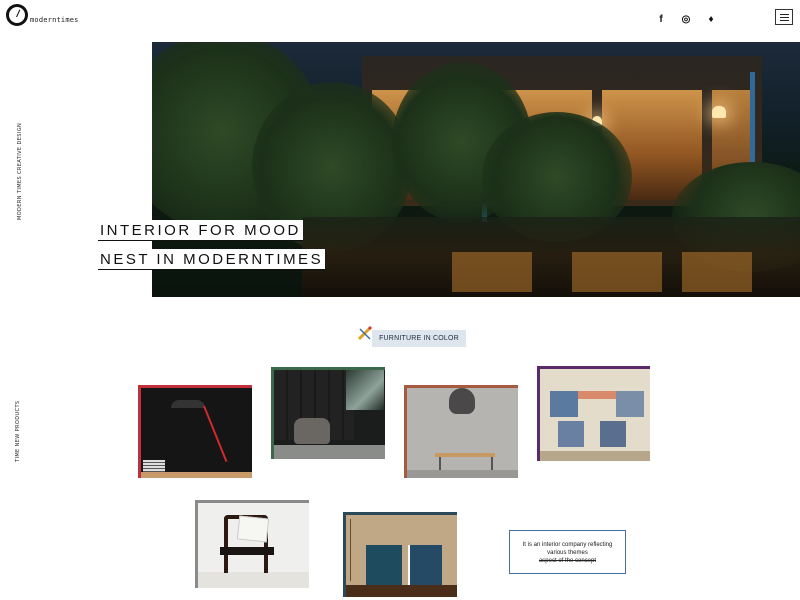  What do you see at coordinates (567, 561) in the screenshot?
I see `about-line-3: aspect of the concept` at bounding box center [567, 561].